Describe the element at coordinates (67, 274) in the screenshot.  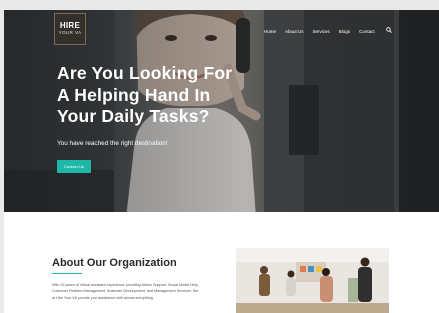
I see `about-title-underline` at that location.